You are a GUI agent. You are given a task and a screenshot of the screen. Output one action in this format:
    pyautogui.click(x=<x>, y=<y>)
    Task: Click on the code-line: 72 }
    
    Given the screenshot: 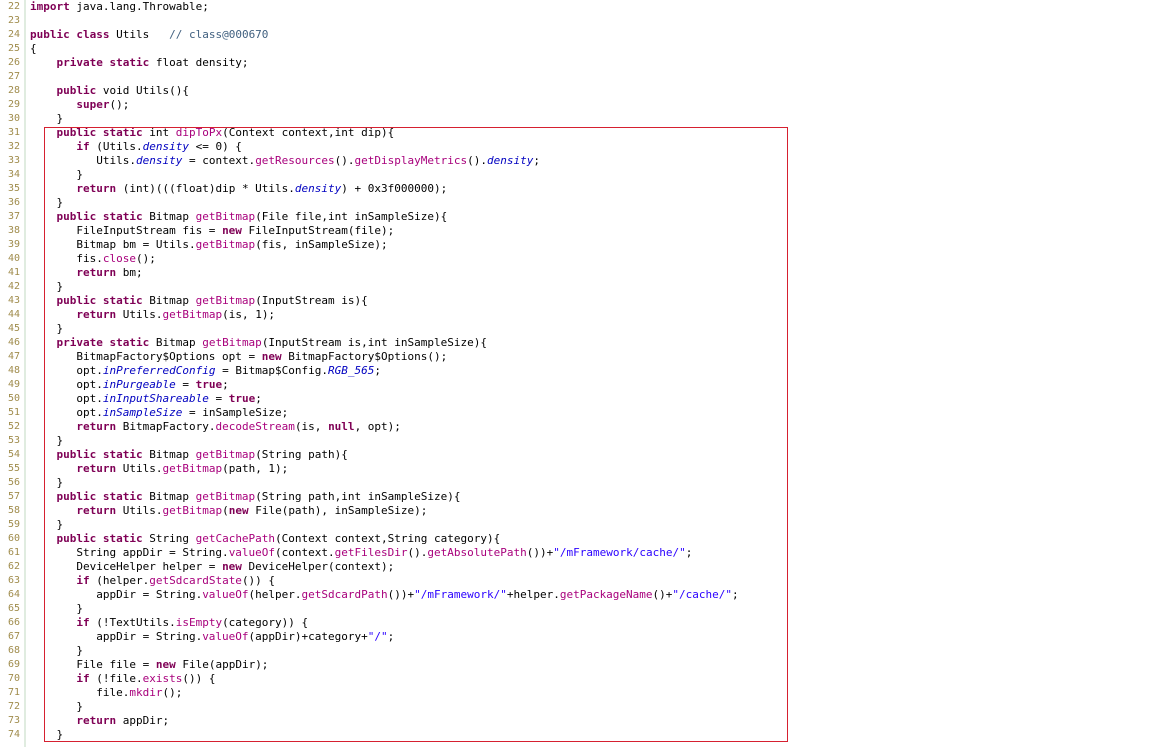 What is the action you would take?
    pyautogui.click(x=582, y=707)
    